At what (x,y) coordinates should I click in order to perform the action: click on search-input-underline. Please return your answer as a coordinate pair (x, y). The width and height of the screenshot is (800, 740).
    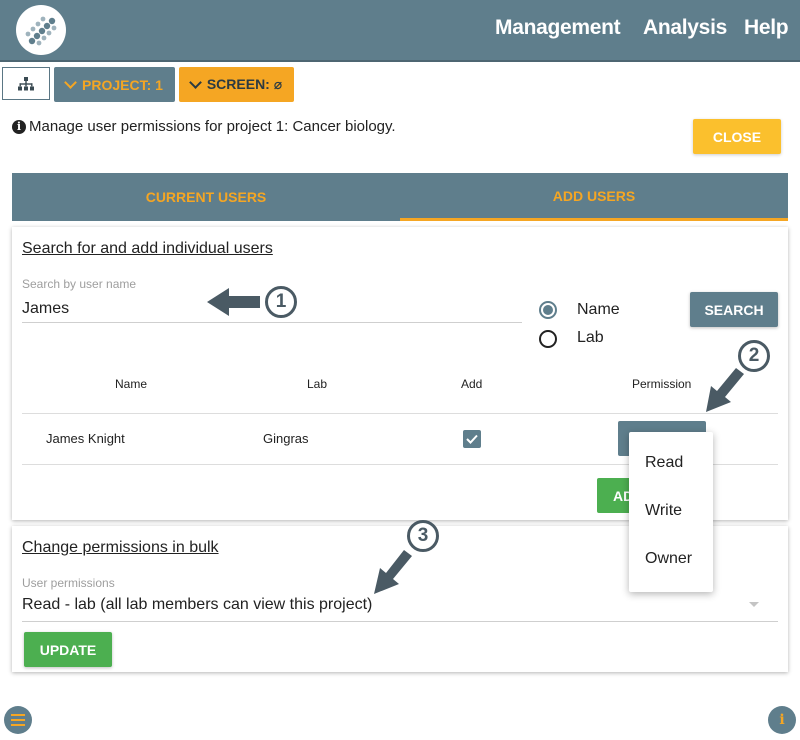
    Looking at the image, I should click on (272, 322).